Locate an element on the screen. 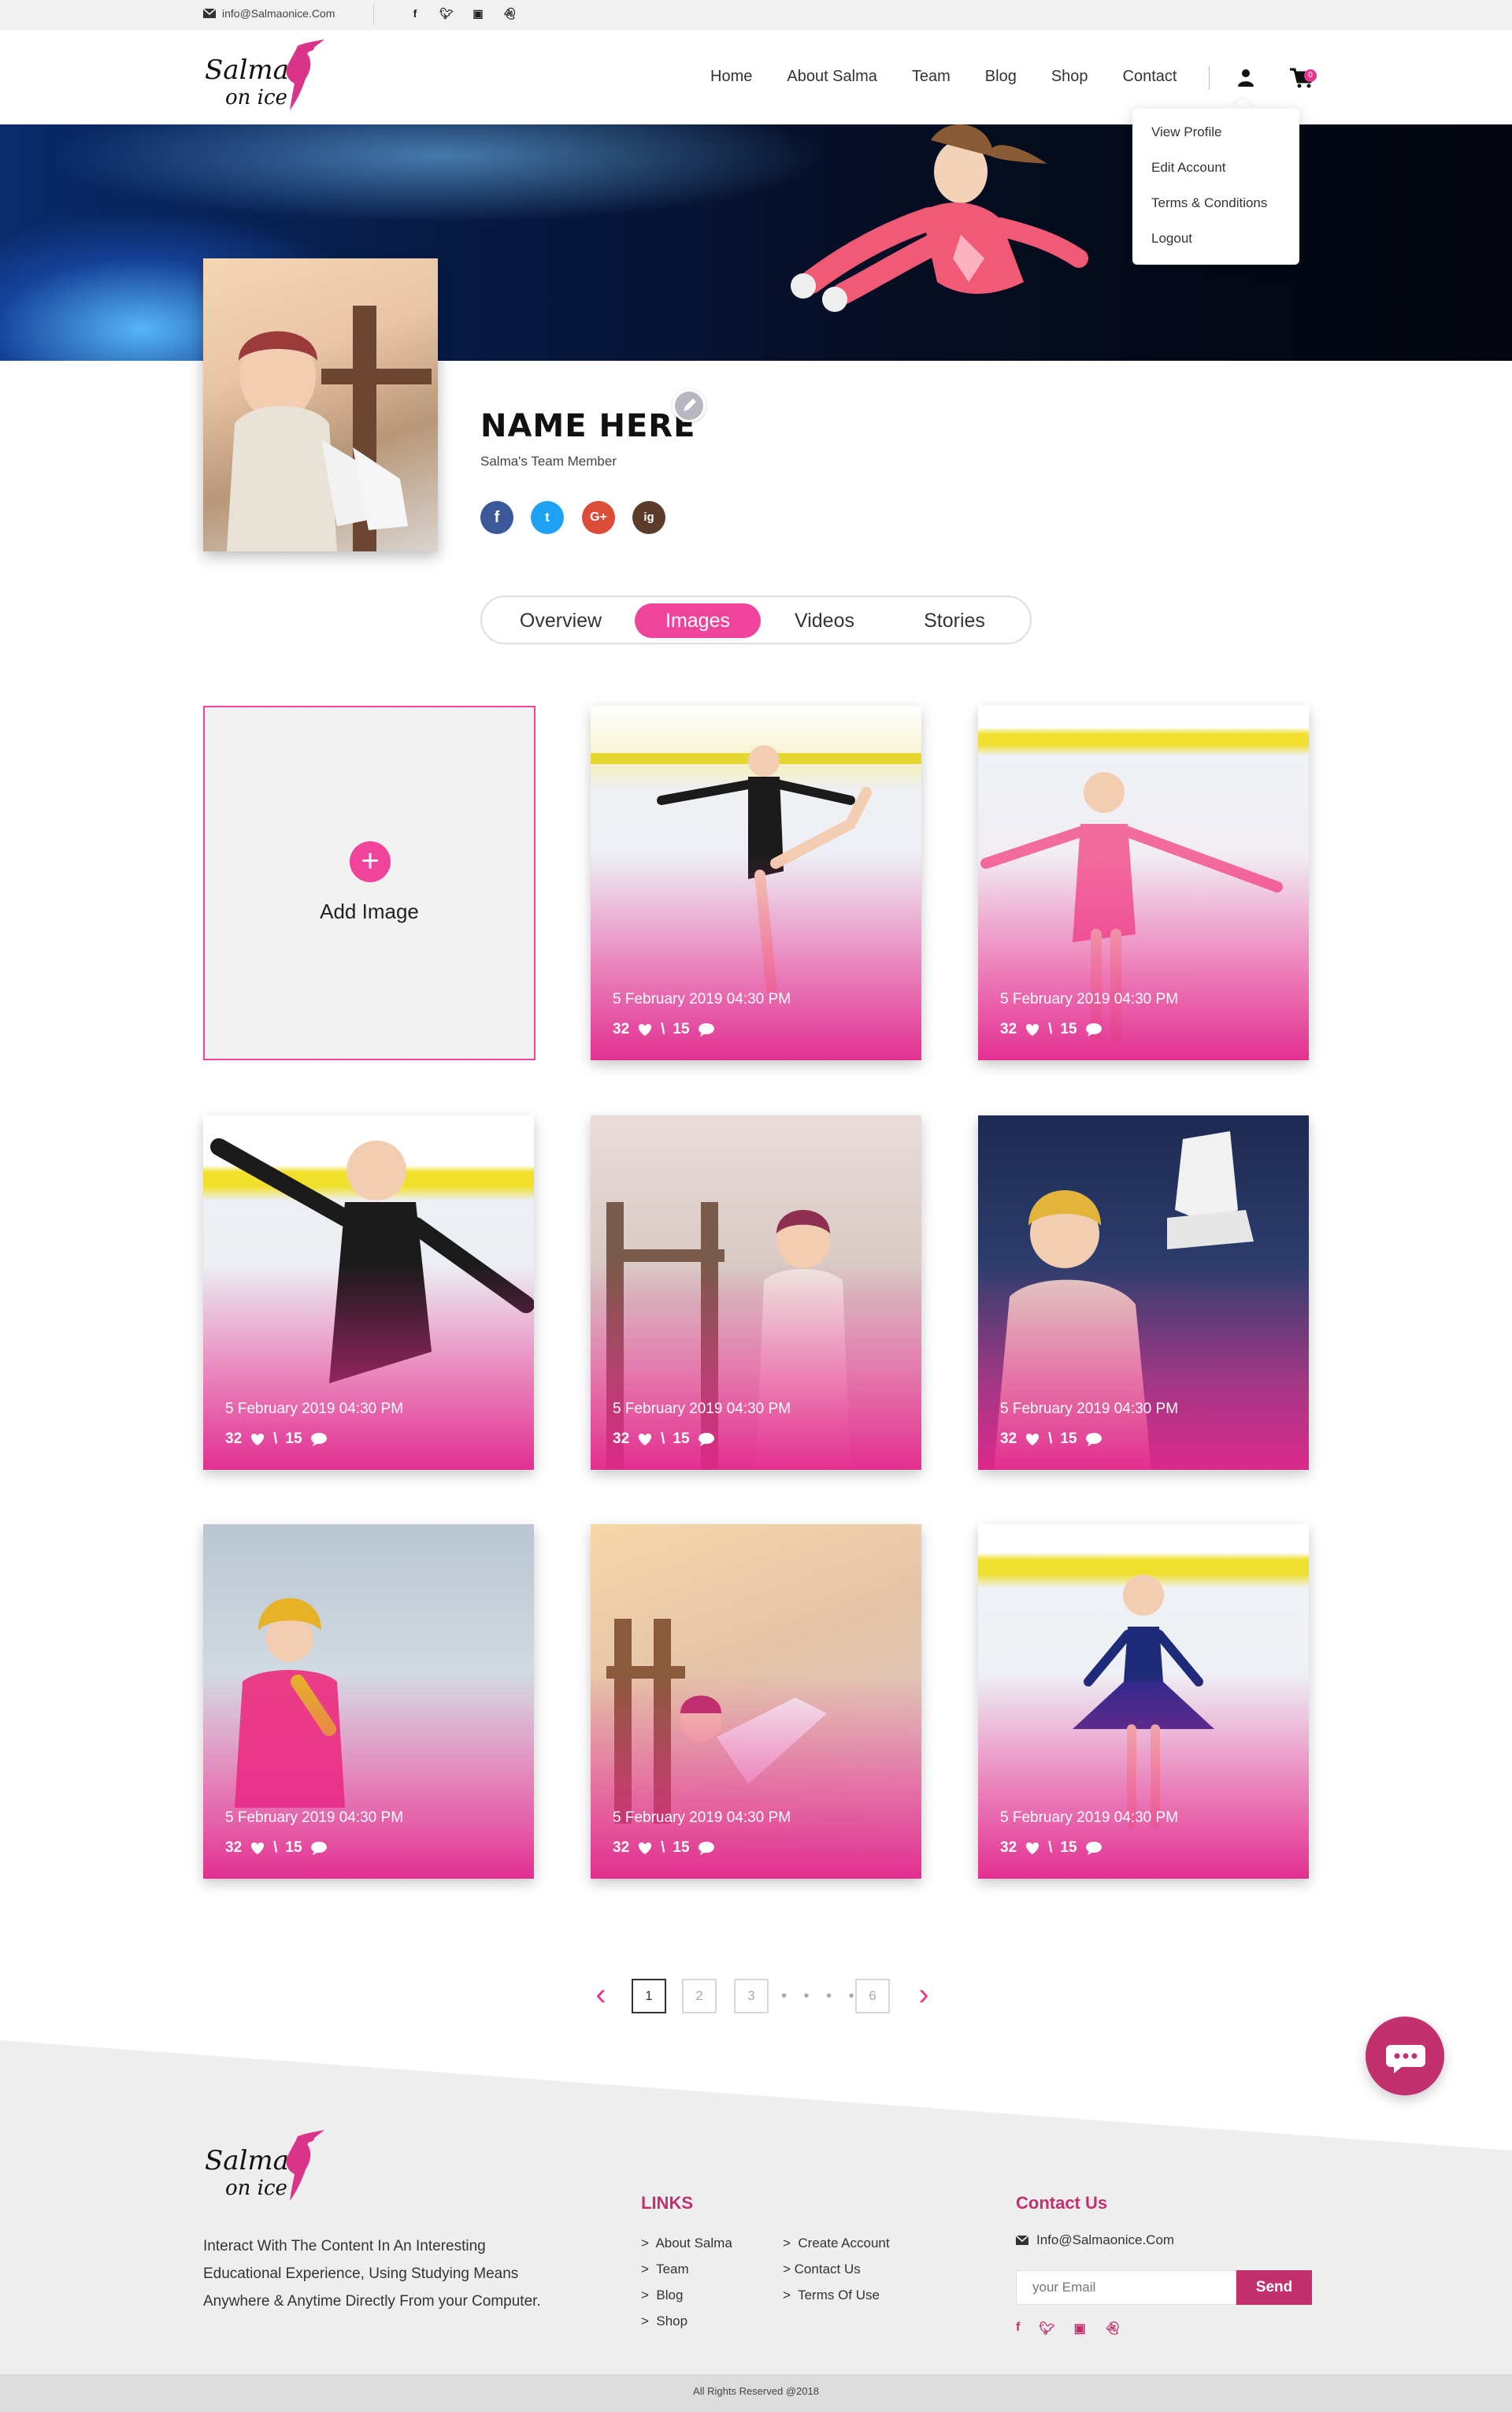  footer-contact-email: Info@Salmaonice.Com is located at coordinates (1095, 2240).